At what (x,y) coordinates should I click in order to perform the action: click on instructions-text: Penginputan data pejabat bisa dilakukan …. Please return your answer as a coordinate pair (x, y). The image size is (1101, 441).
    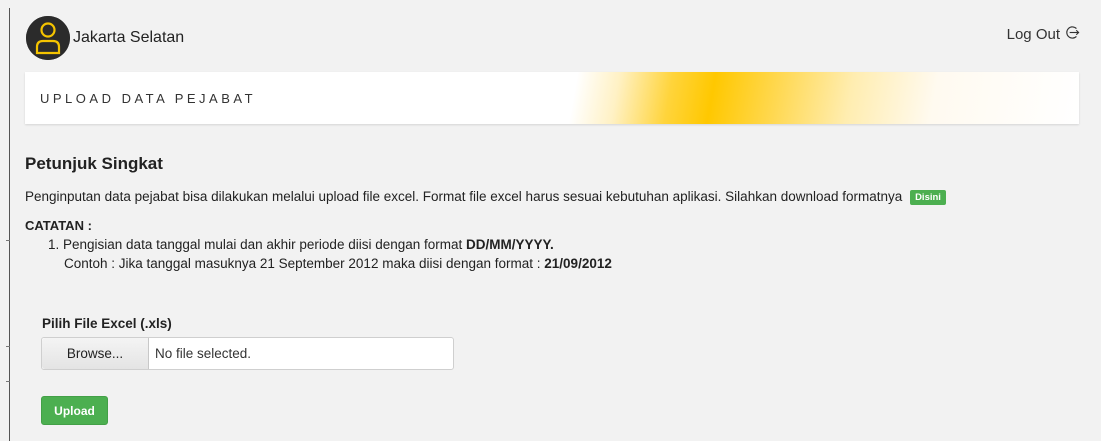
    Looking at the image, I should click on (485, 197).